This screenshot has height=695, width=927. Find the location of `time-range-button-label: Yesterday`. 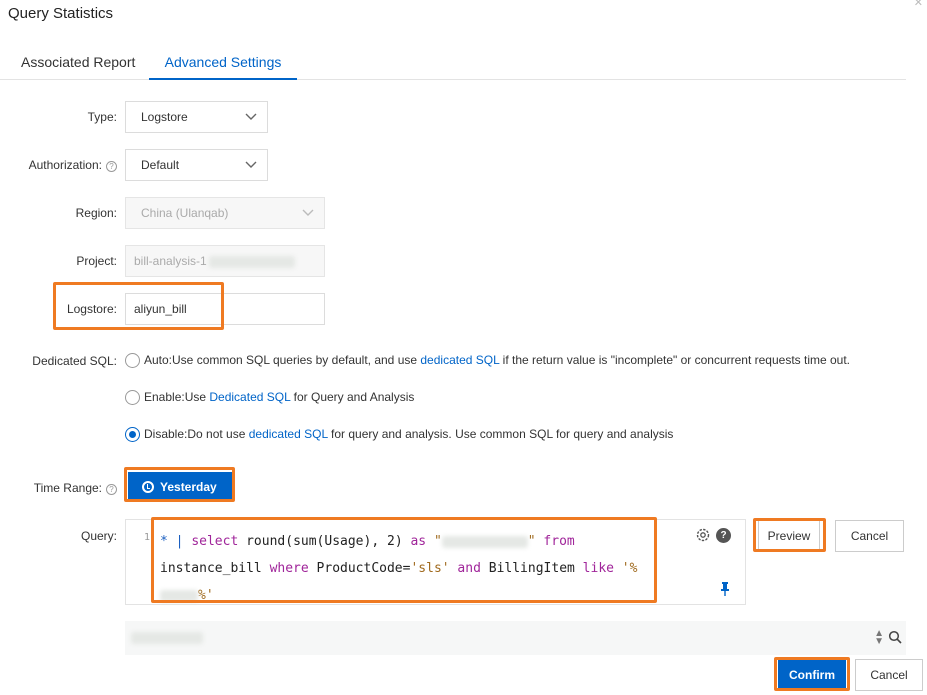

time-range-button-label: Yesterday is located at coordinates (188, 487).